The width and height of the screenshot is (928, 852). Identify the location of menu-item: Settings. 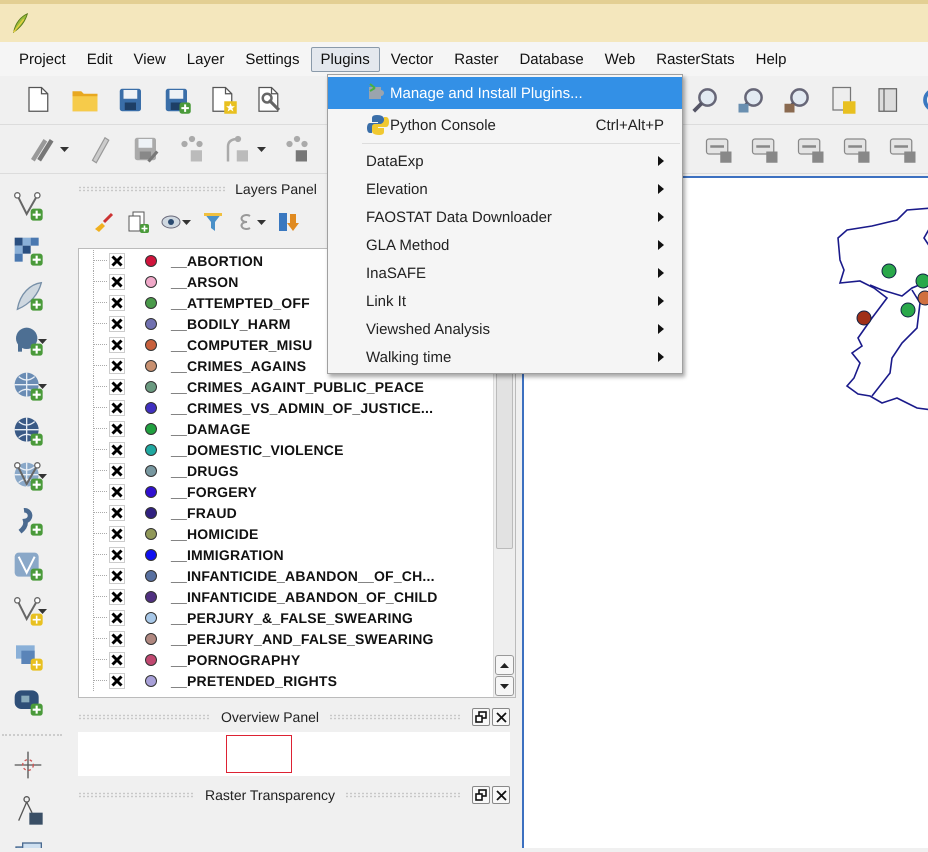
(272, 59).